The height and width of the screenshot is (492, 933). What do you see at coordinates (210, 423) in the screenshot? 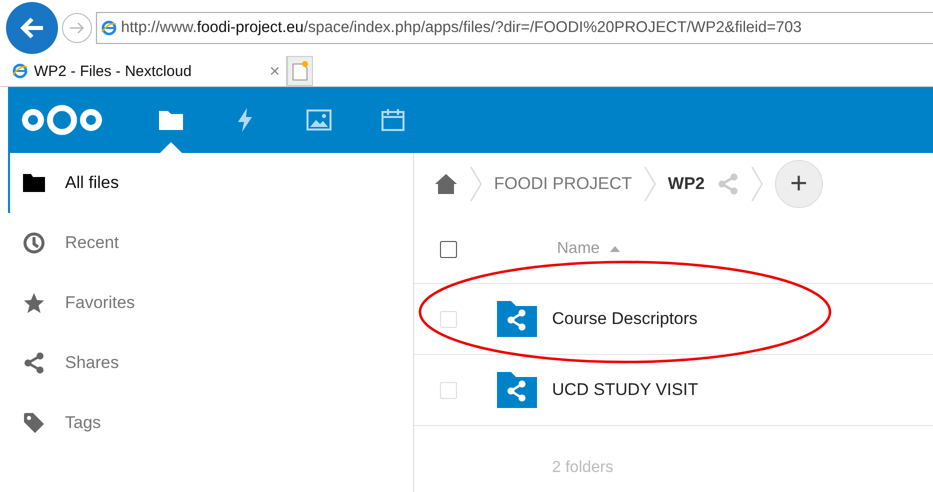
I see `sidebar-item: Tags` at bounding box center [210, 423].